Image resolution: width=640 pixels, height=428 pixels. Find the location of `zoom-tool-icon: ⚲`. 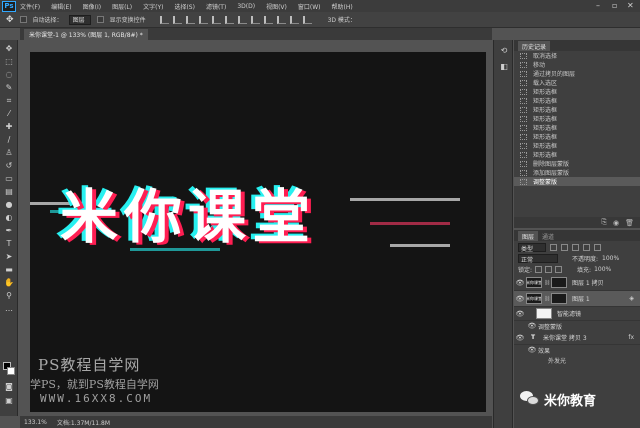

zoom-tool-icon: ⚲ is located at coordinates (9, 296).